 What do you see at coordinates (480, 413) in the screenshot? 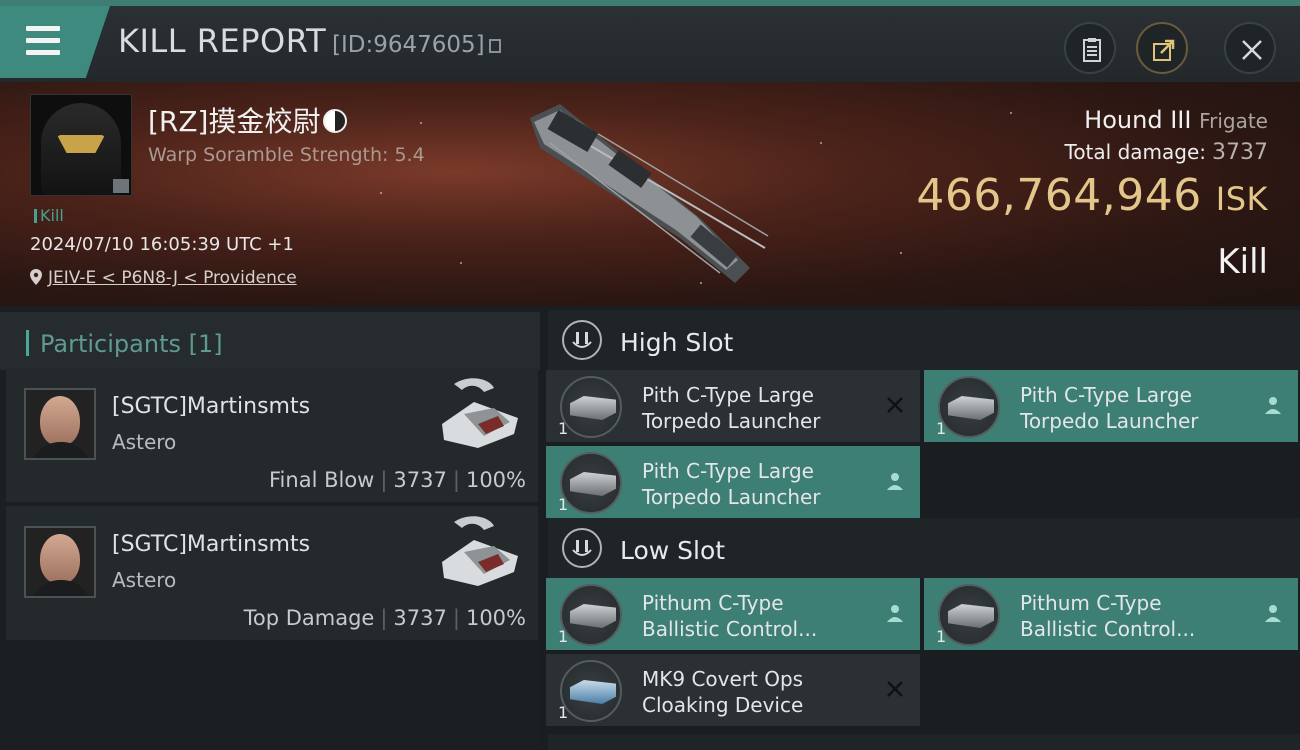
I see `participant-ship-image` at bounding box center [480, 413].